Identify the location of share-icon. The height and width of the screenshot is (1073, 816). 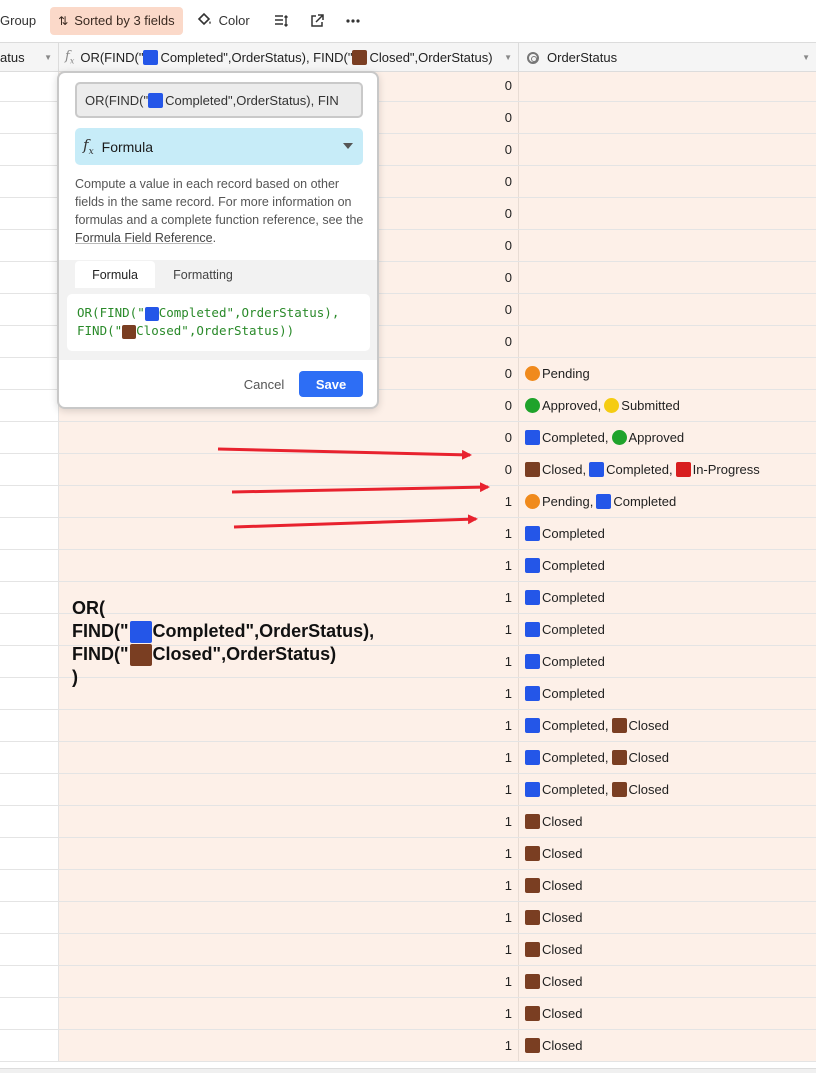
(317, 21).